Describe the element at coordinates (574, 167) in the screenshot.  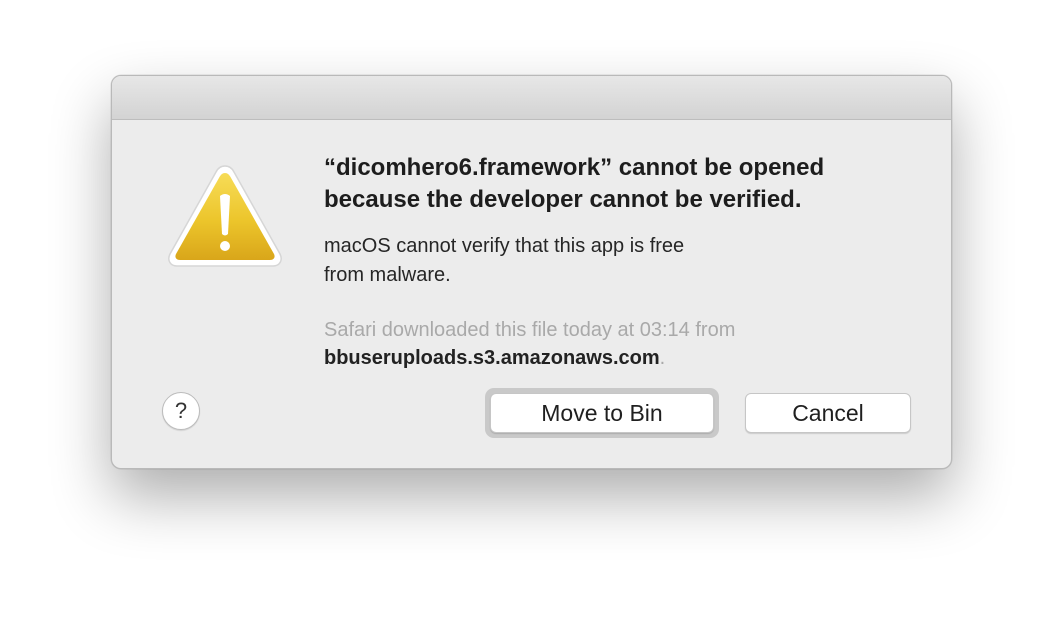
I see `alert-title-line-1: “dicomhero6.framework” cannot be opened` at that location.